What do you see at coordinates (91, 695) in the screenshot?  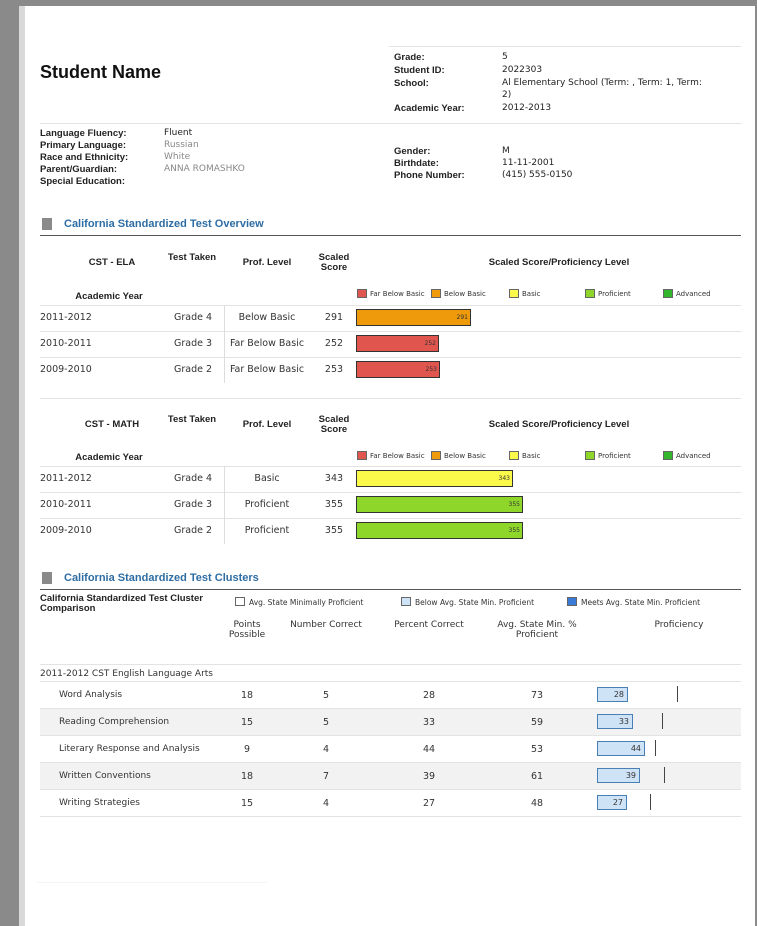 I see `cluster-row-name: Word Analysis` at bounding box center [91, 695].